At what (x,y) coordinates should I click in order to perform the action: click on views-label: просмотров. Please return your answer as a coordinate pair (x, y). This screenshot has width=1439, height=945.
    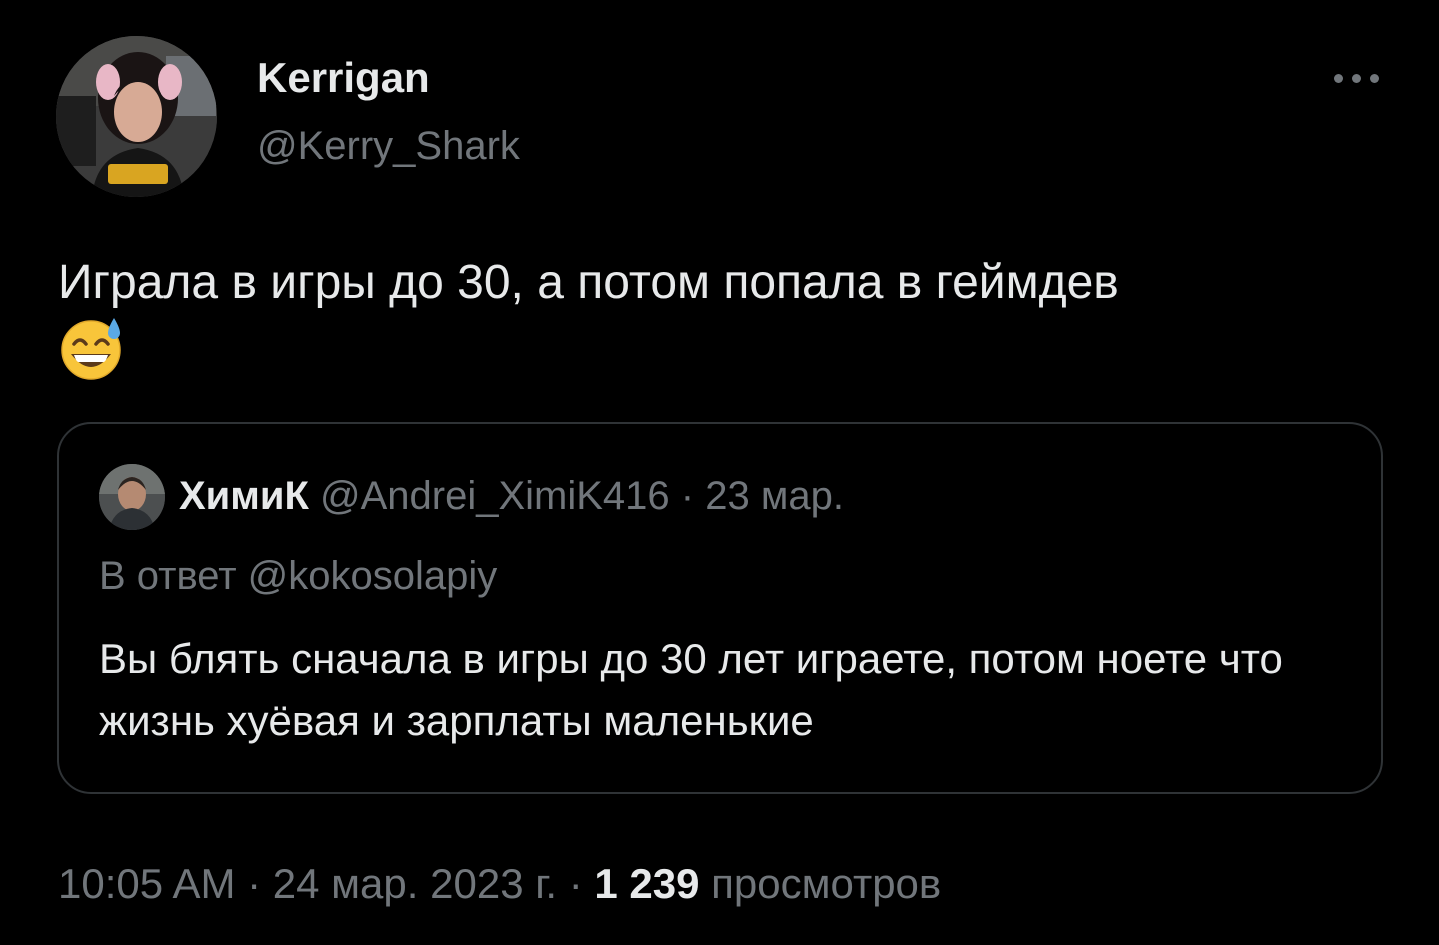
    Looking at the image, I should click on (820, 883).